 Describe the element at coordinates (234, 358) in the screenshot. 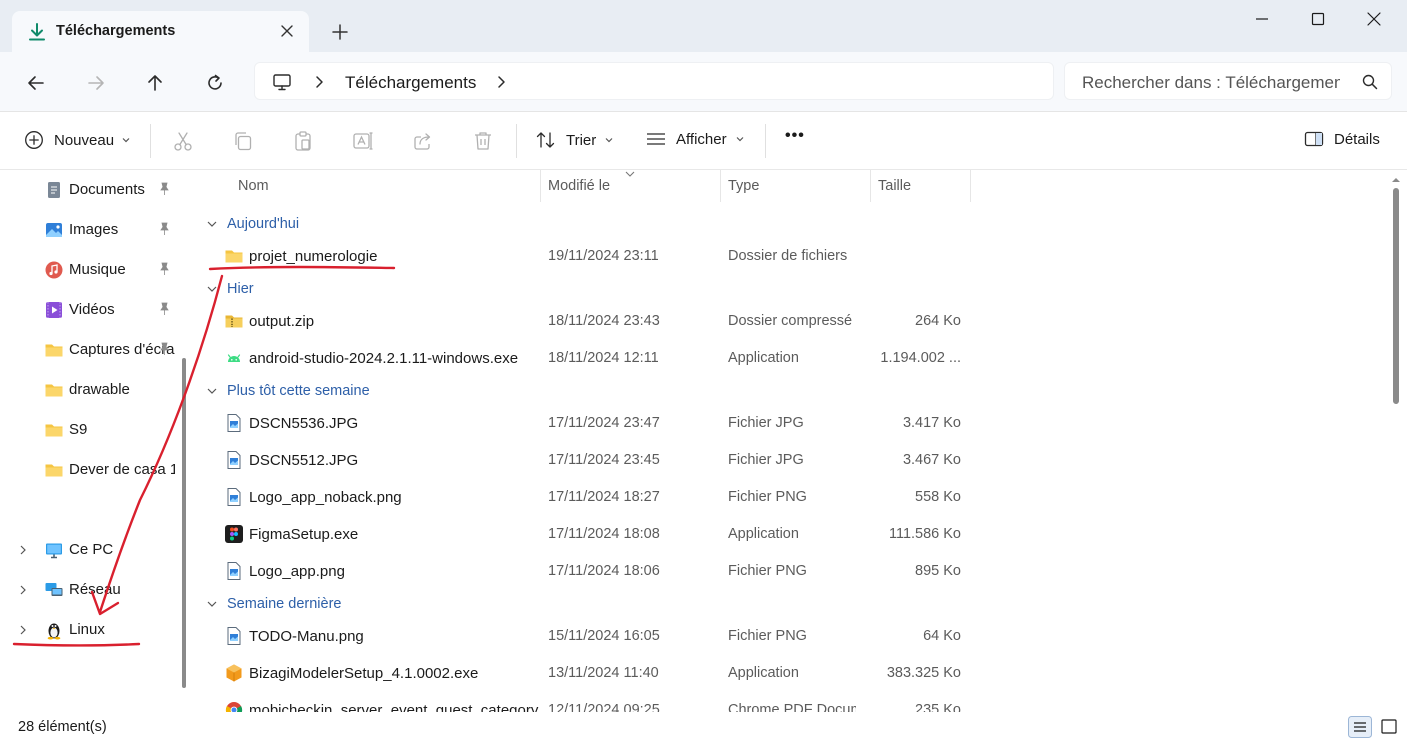

I see `android-studio-icon` at that location.